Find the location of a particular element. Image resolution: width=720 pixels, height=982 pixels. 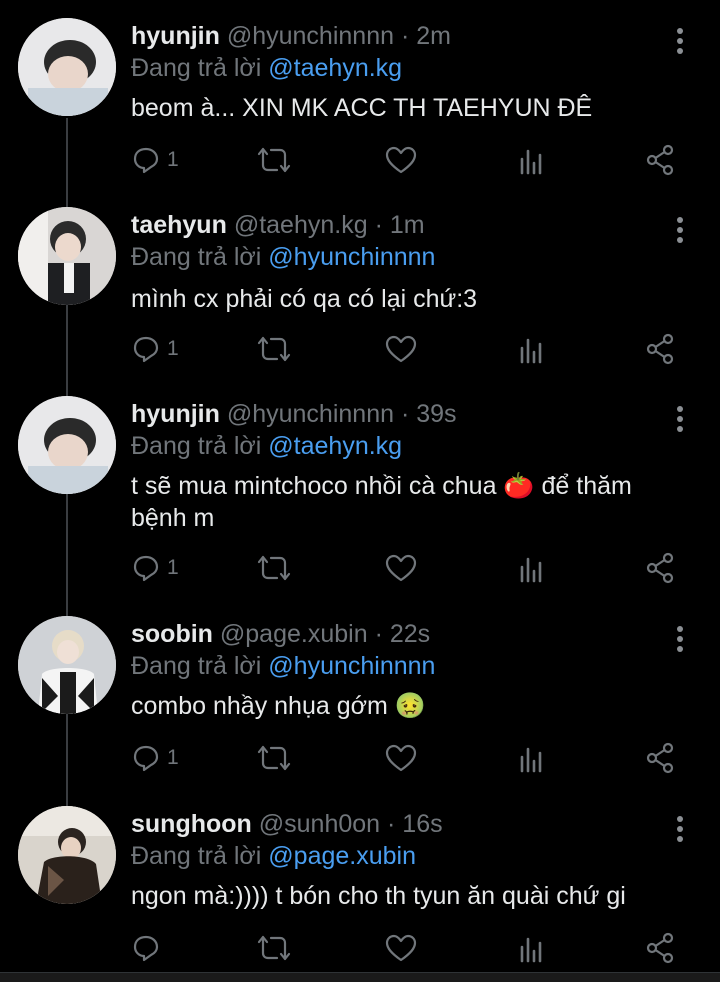

timestamp: · 2m is located at coordinates (425, 36).